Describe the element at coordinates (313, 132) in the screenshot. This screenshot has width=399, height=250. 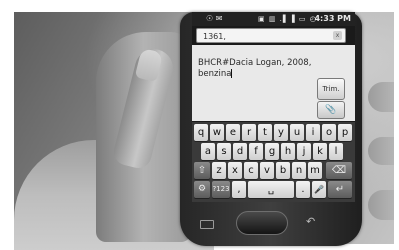
I see `key-i: i` at that location.